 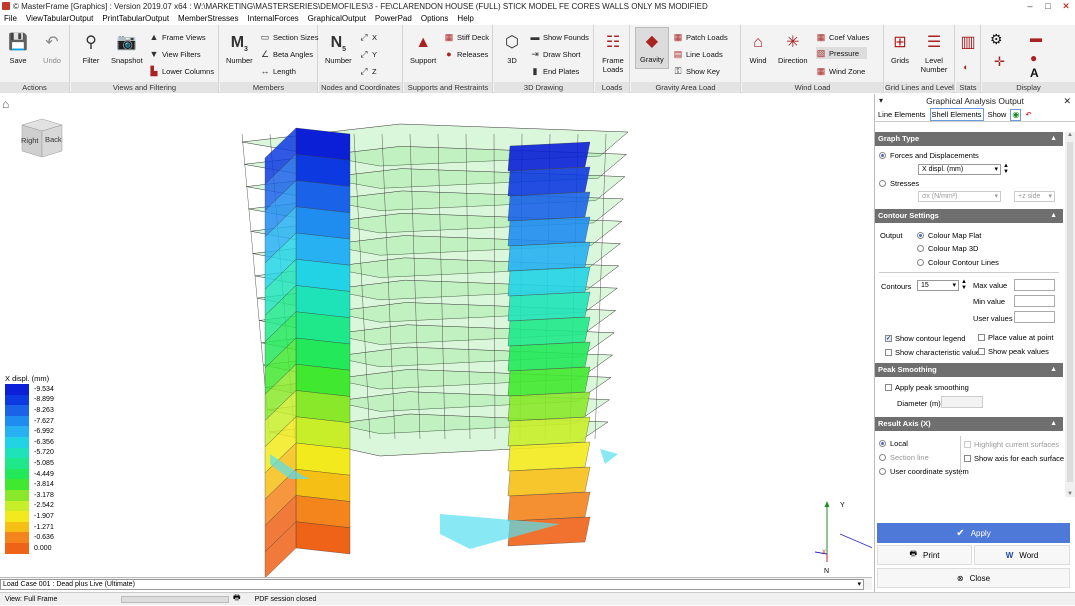 I want to click on scroll-down-icon: ▼, so click(x=1070, y=494).